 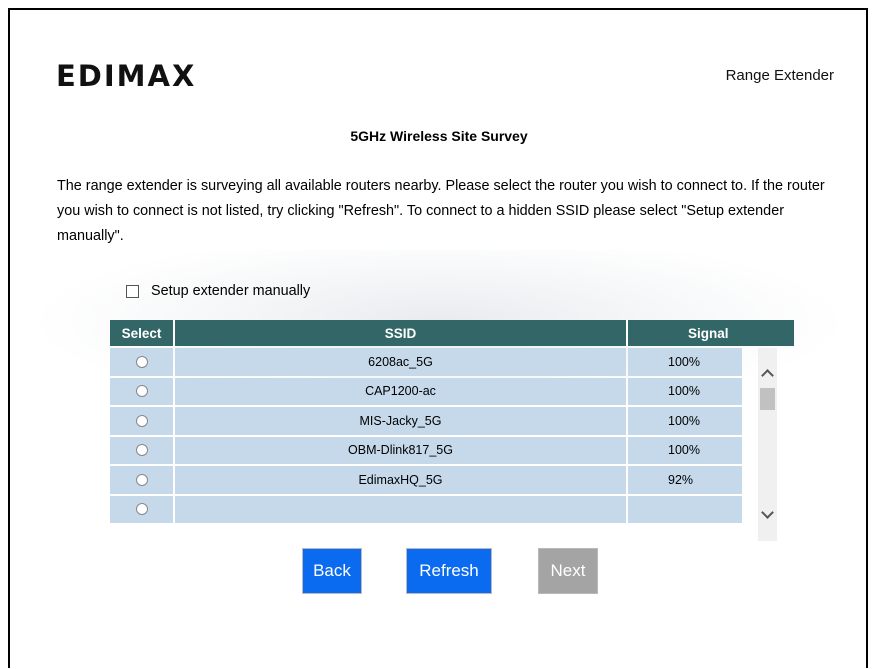 I want to click on table-row-partial, so click(x=452, y=509).